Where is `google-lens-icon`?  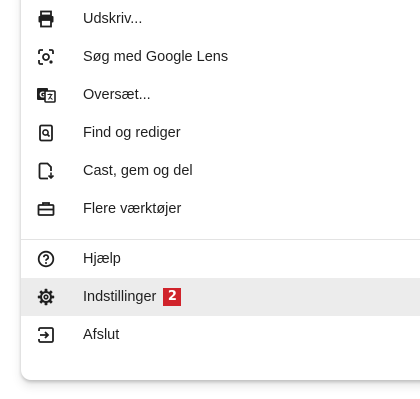 google-lens-icon is located at coordinates (46, 57).